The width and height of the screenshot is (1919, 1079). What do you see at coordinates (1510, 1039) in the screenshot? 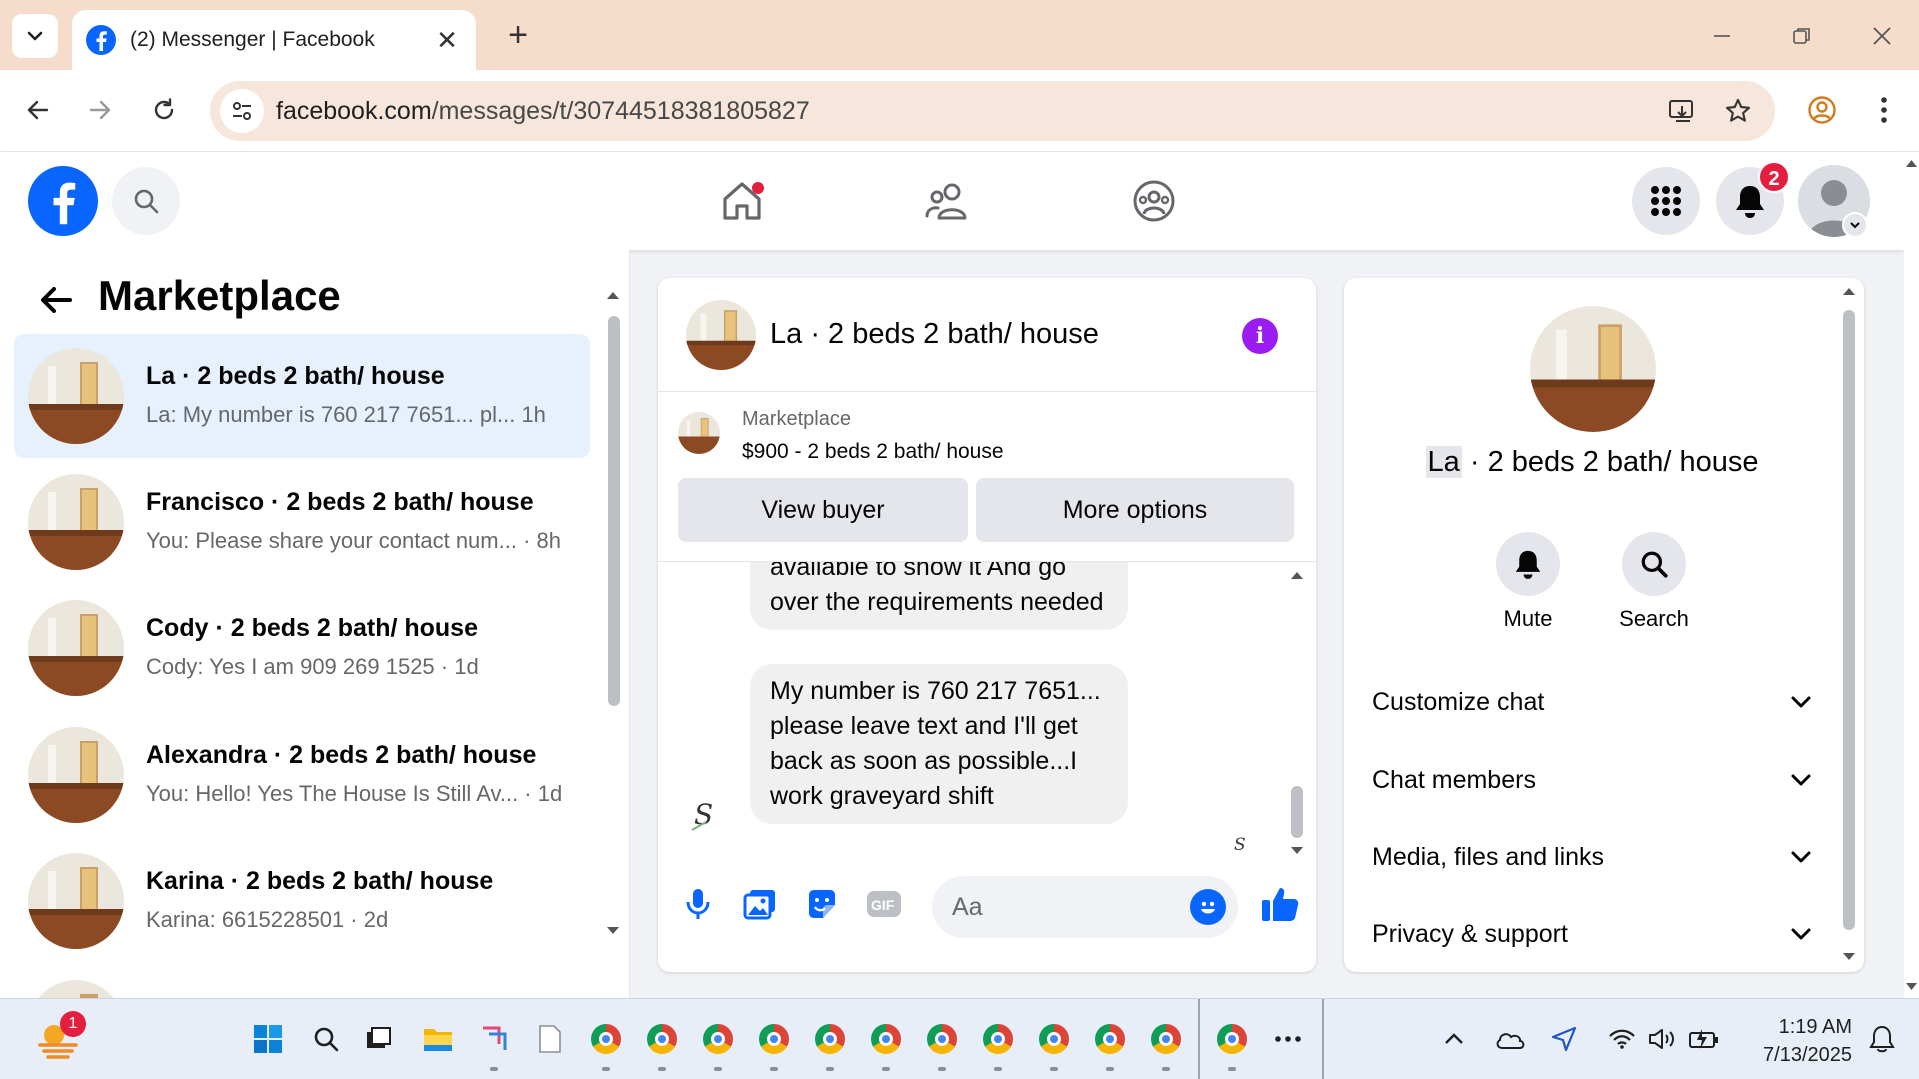
I see `onedrive-button` at bounding box center [1510, 1039].